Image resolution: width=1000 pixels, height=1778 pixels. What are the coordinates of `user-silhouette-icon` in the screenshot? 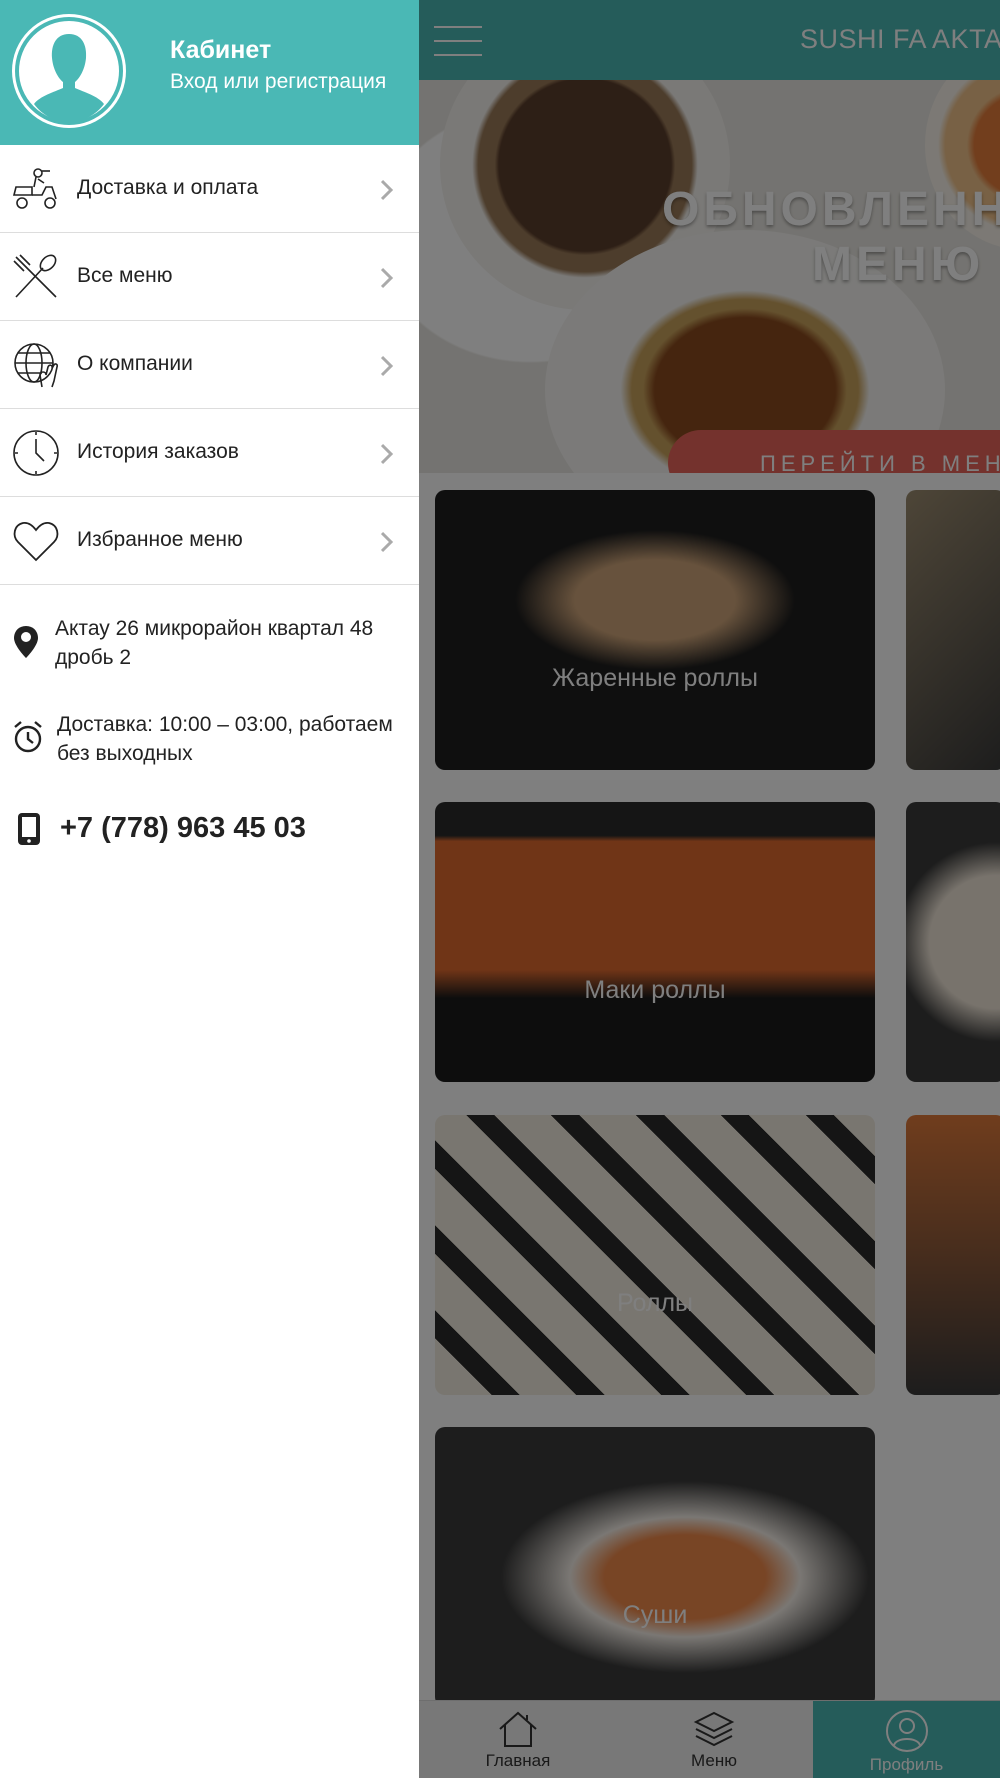 It's located at (69, 71).